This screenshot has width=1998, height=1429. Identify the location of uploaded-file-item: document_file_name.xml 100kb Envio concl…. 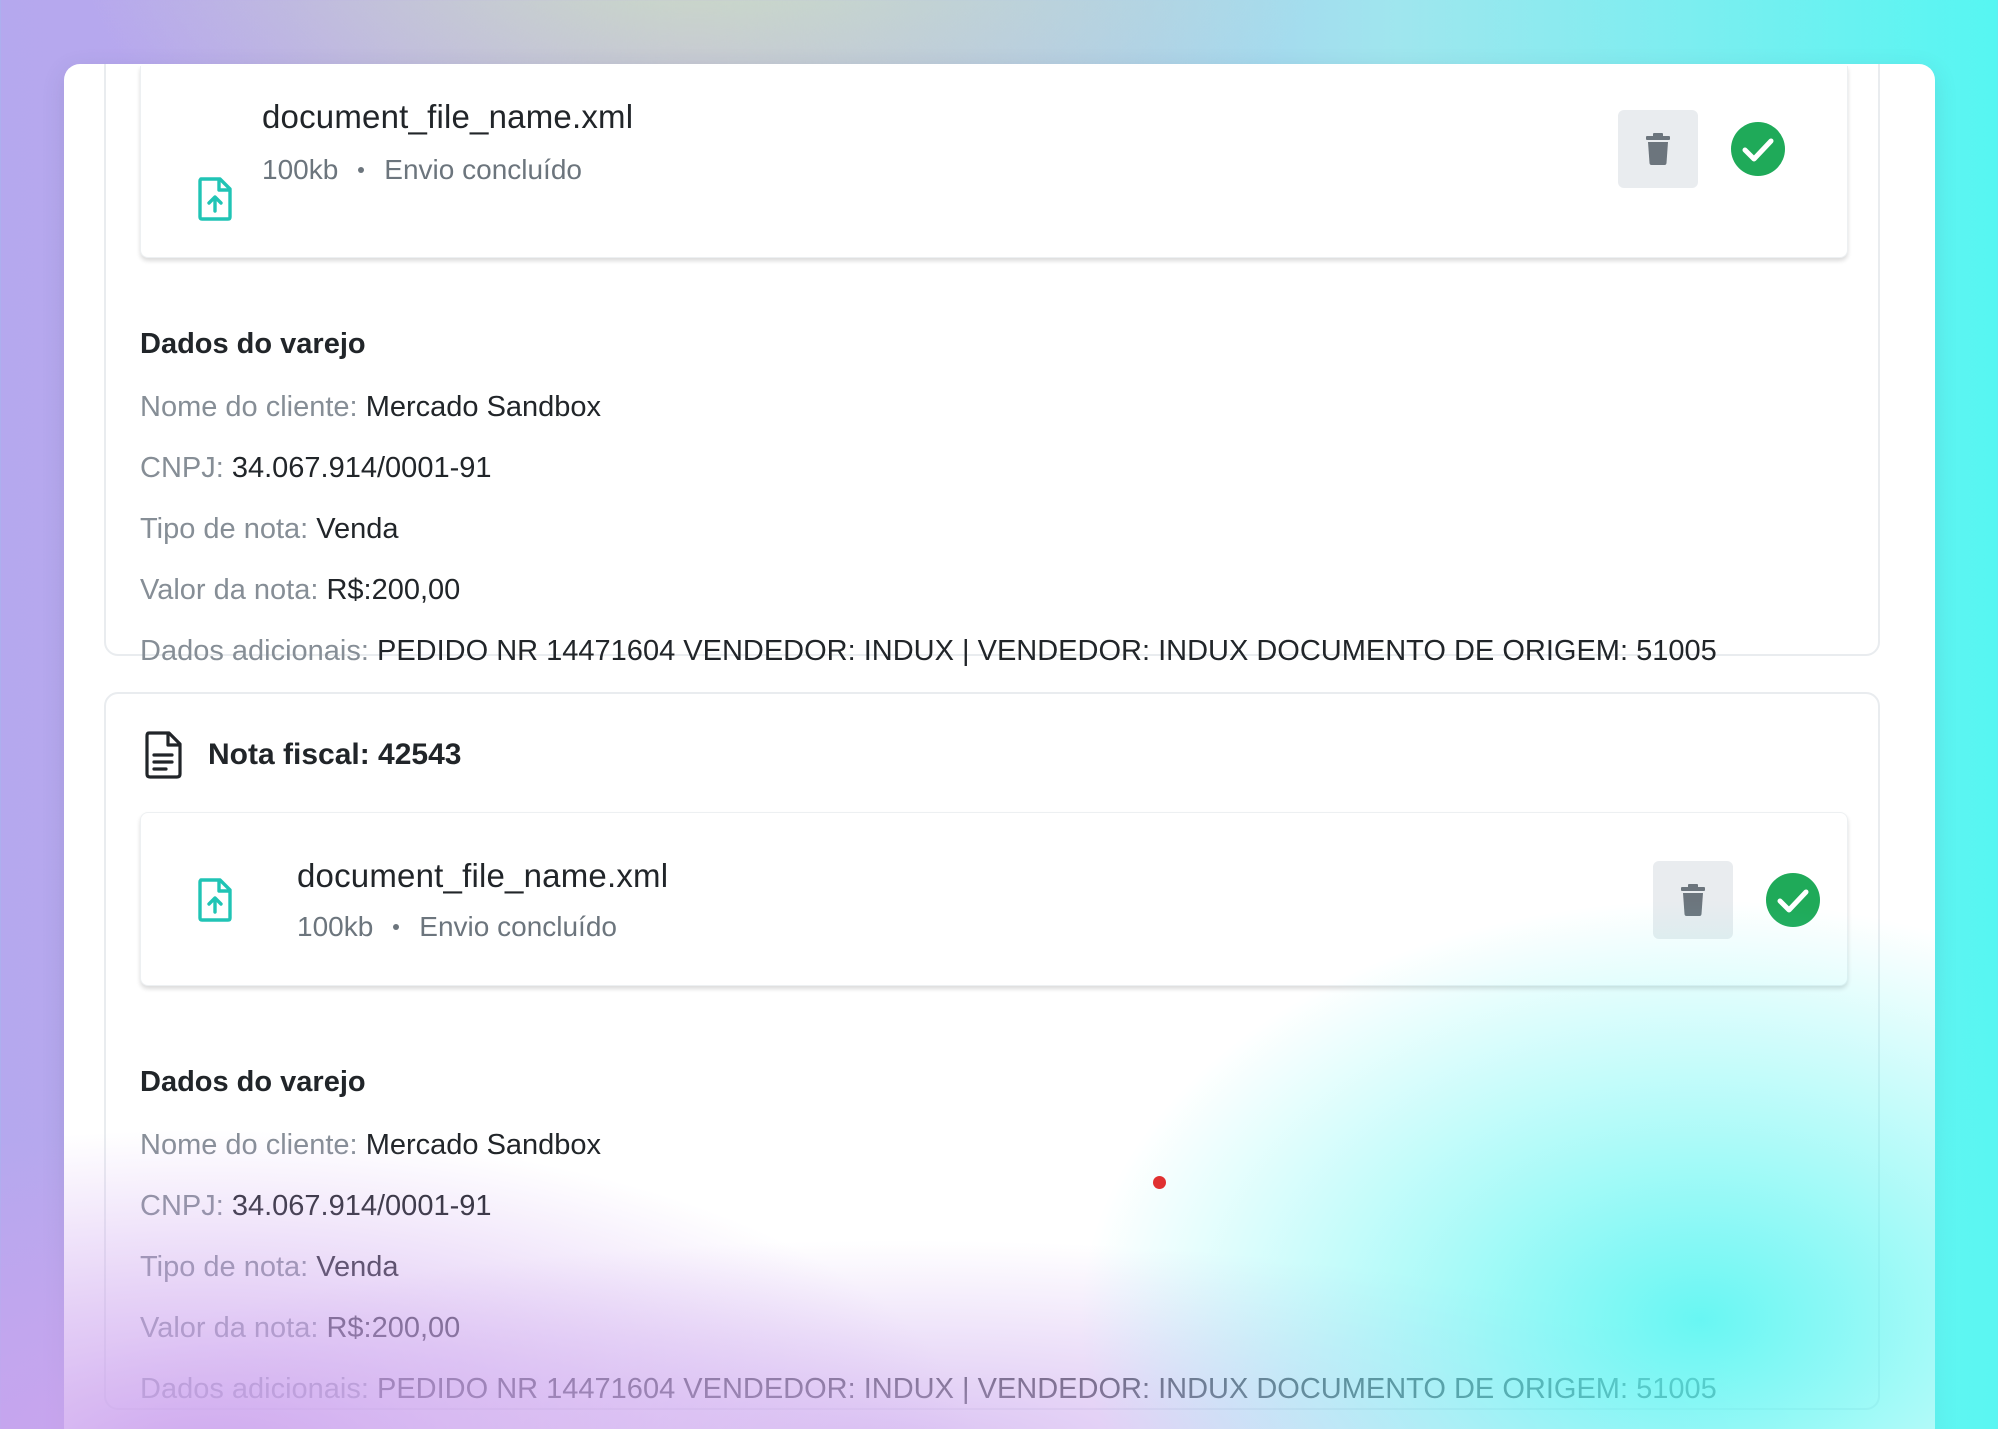
(994, 899).